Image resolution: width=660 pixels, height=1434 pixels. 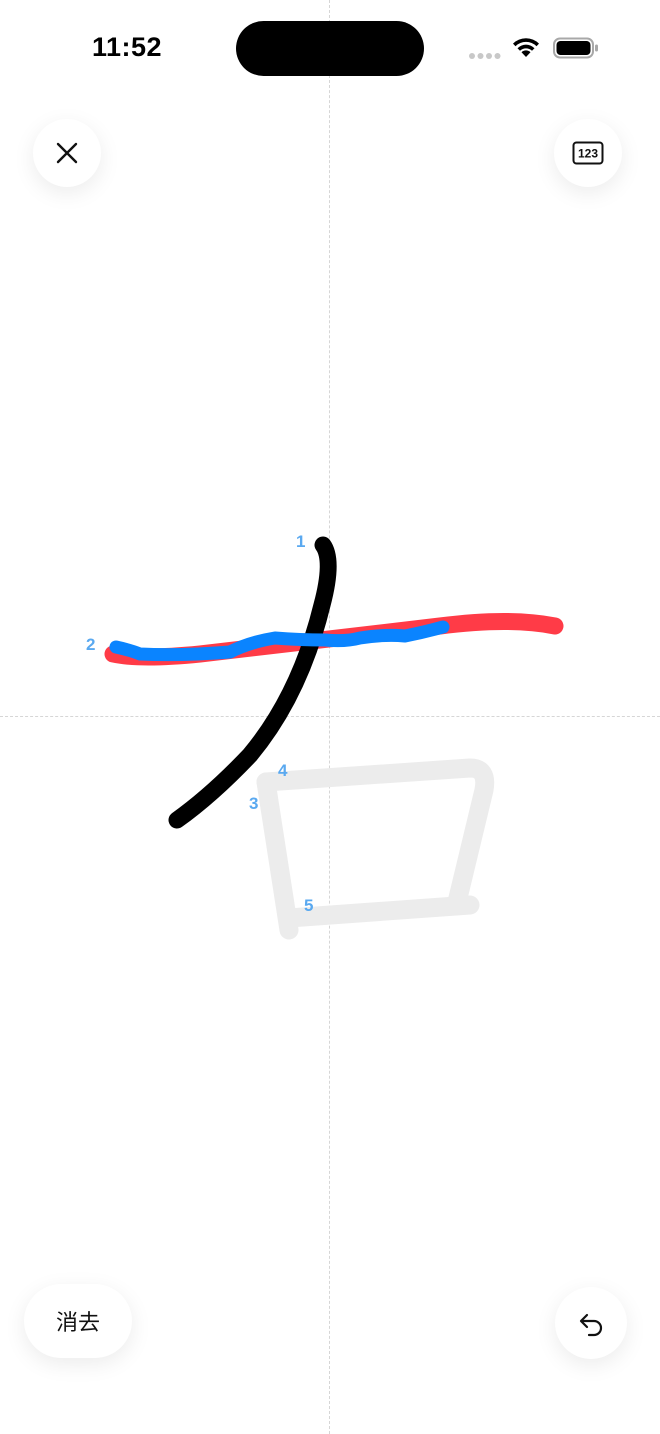 I want to click on stroke-number-3: 3, so click(x=253, y=803).